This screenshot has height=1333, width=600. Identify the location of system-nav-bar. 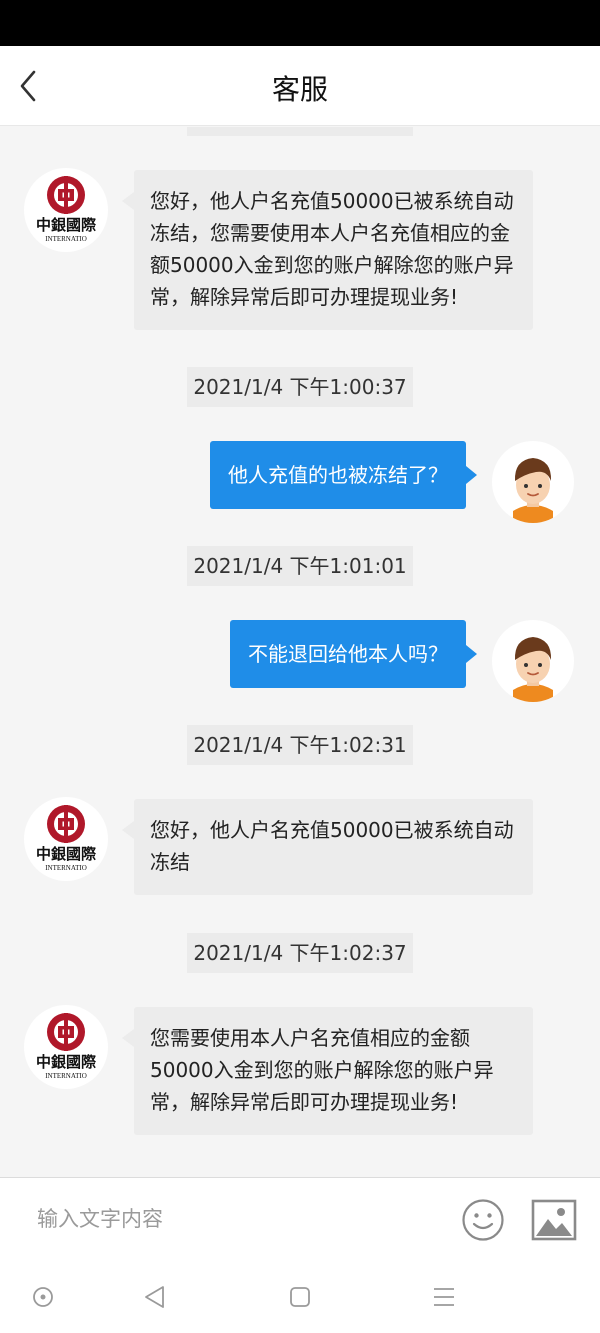
(300, 1297).